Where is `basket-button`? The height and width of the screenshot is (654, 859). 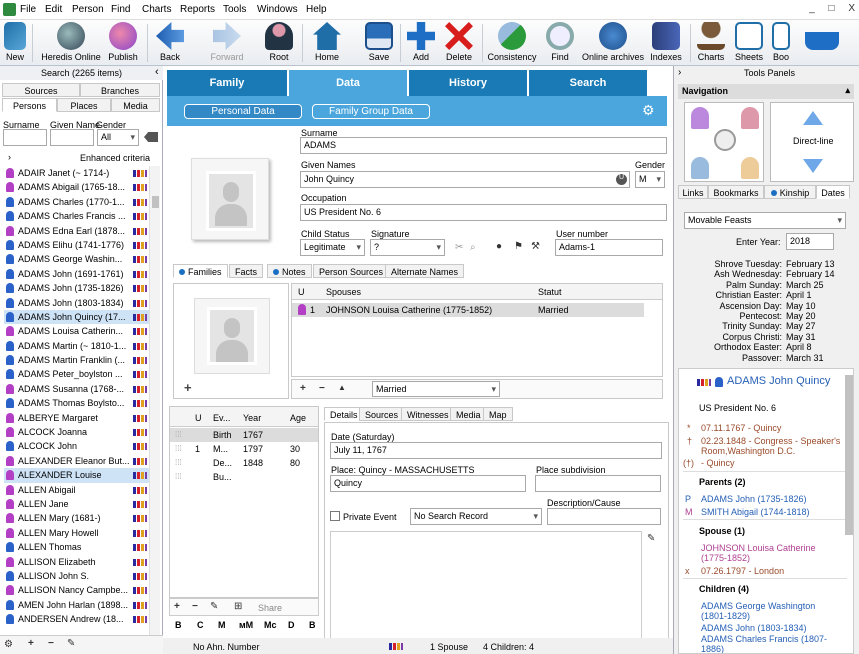 basket-button is located at coordinates (822, 36).